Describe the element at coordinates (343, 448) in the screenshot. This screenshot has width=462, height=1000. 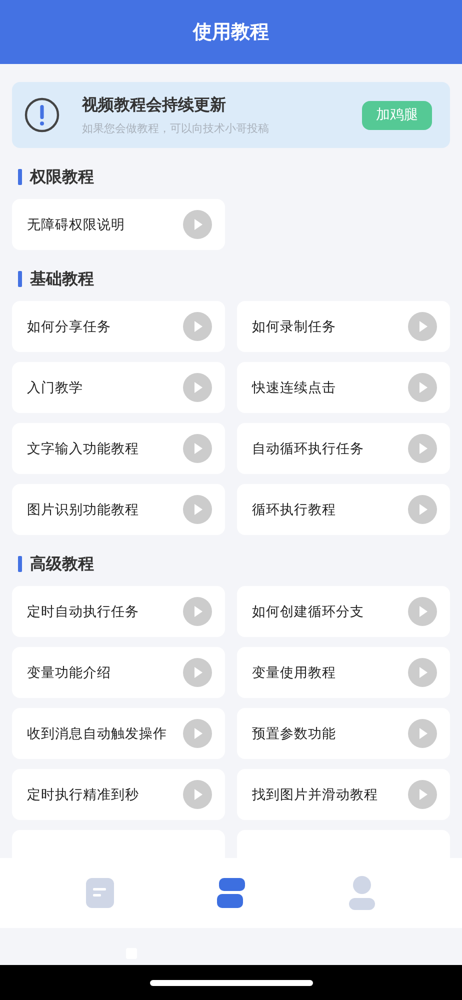
I see `tutorial-card: 自动循环执行任务` at that location.